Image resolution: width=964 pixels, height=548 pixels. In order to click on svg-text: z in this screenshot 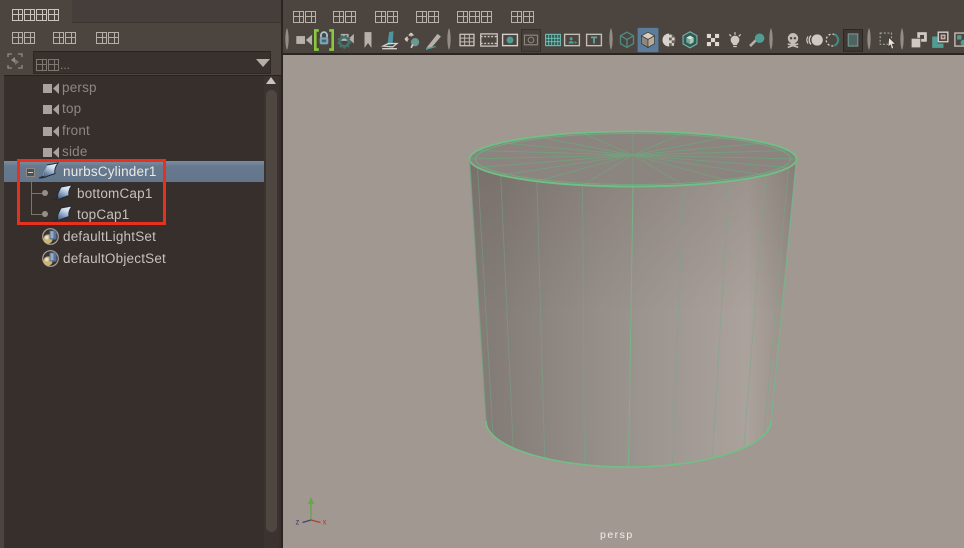, I will do `click(298, 522)`.